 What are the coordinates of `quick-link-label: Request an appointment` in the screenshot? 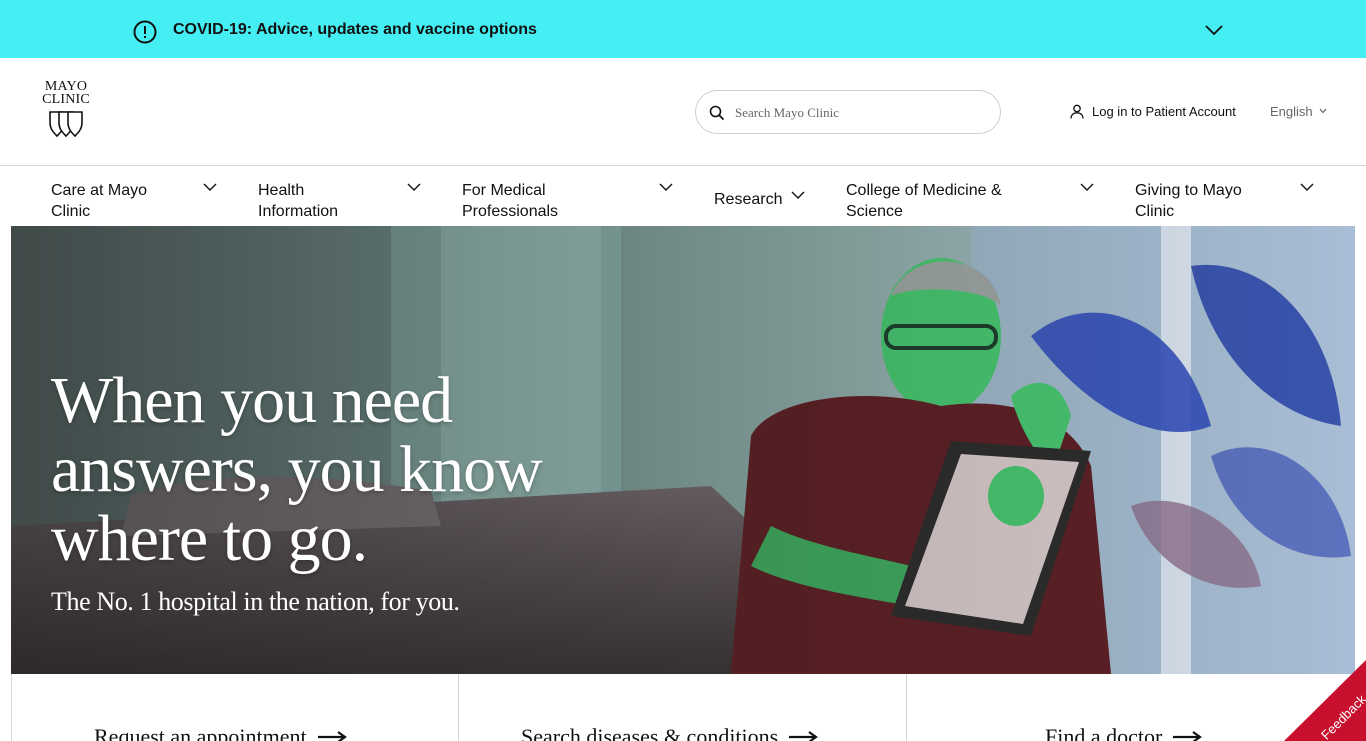 It's located at (200, 732).